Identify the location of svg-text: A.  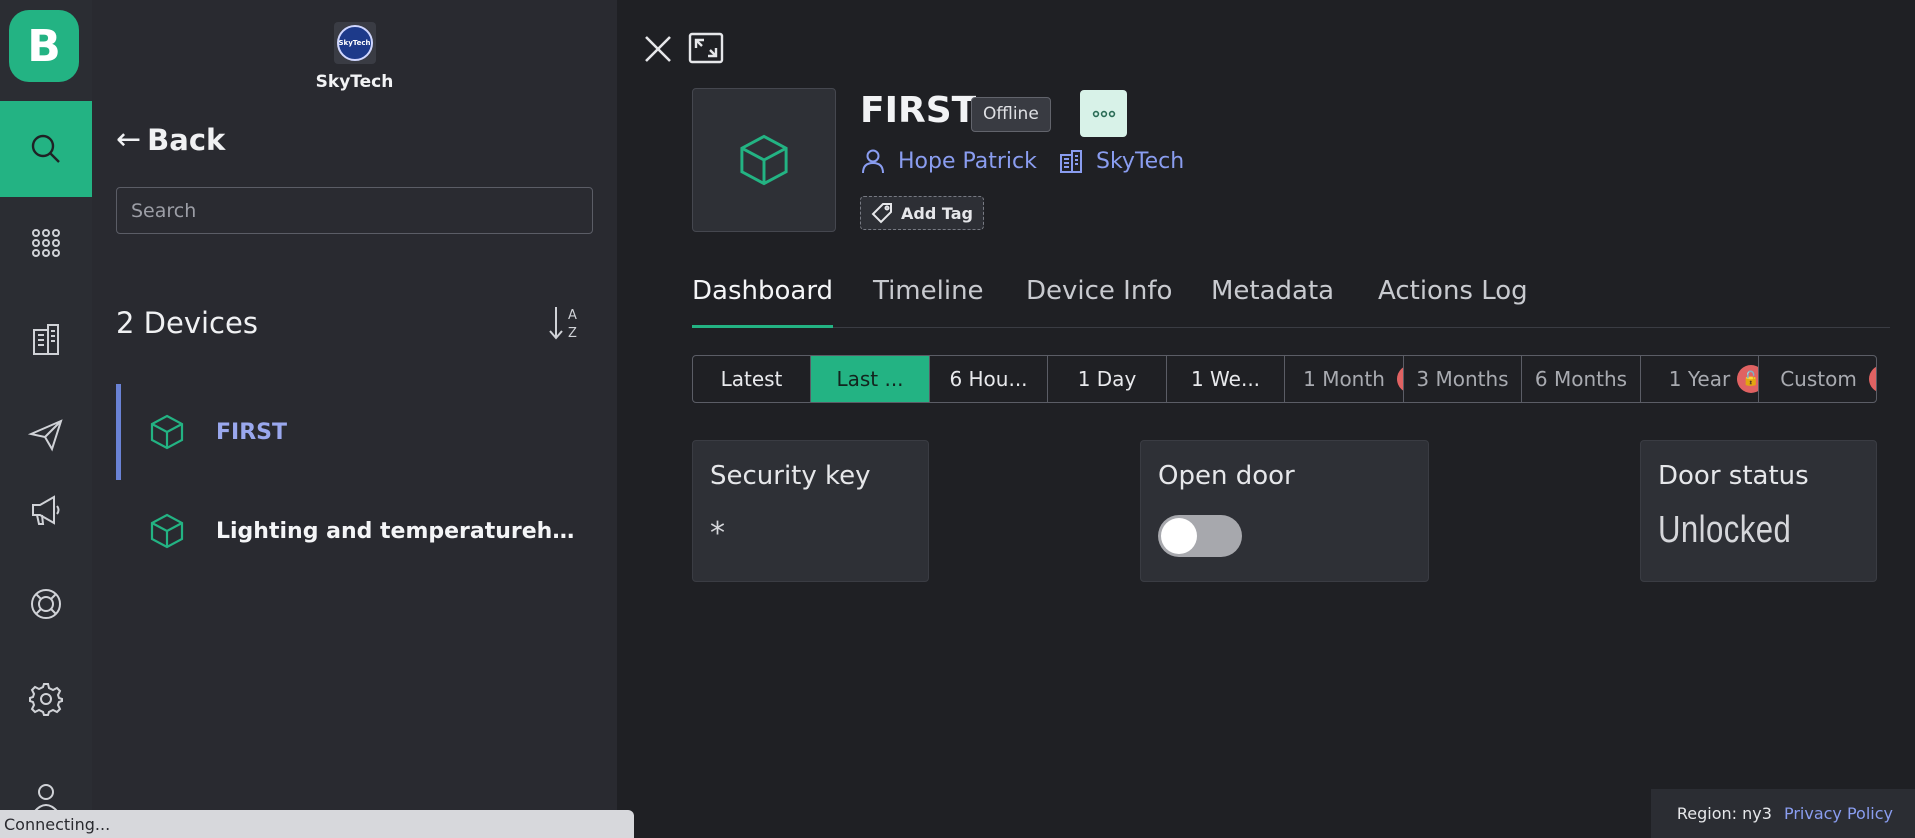
(572, 315).